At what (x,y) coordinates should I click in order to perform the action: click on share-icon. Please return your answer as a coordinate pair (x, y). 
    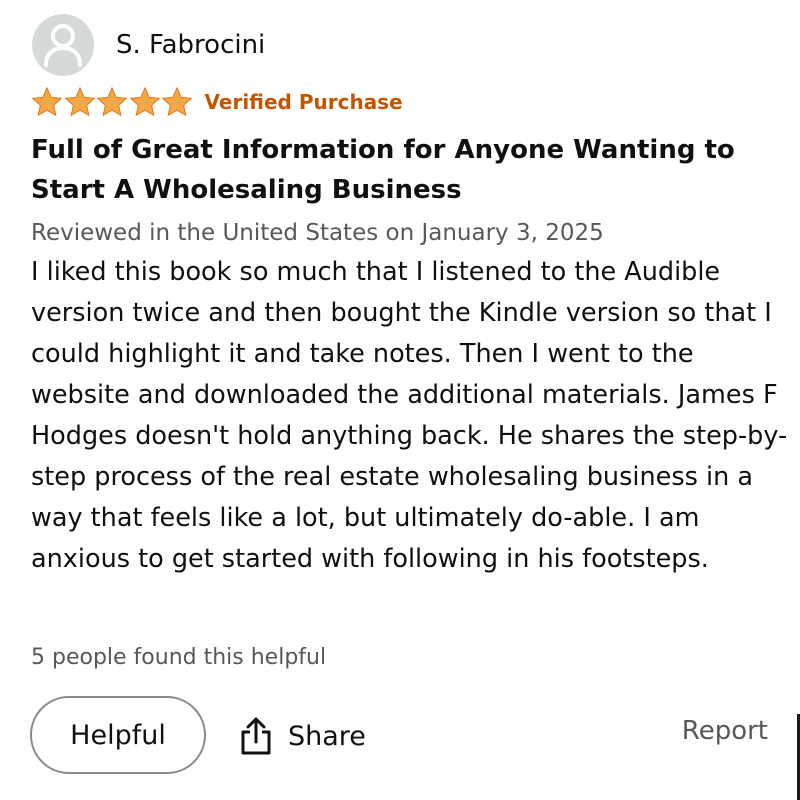
    Looking at the image, I should click on (256, 736).